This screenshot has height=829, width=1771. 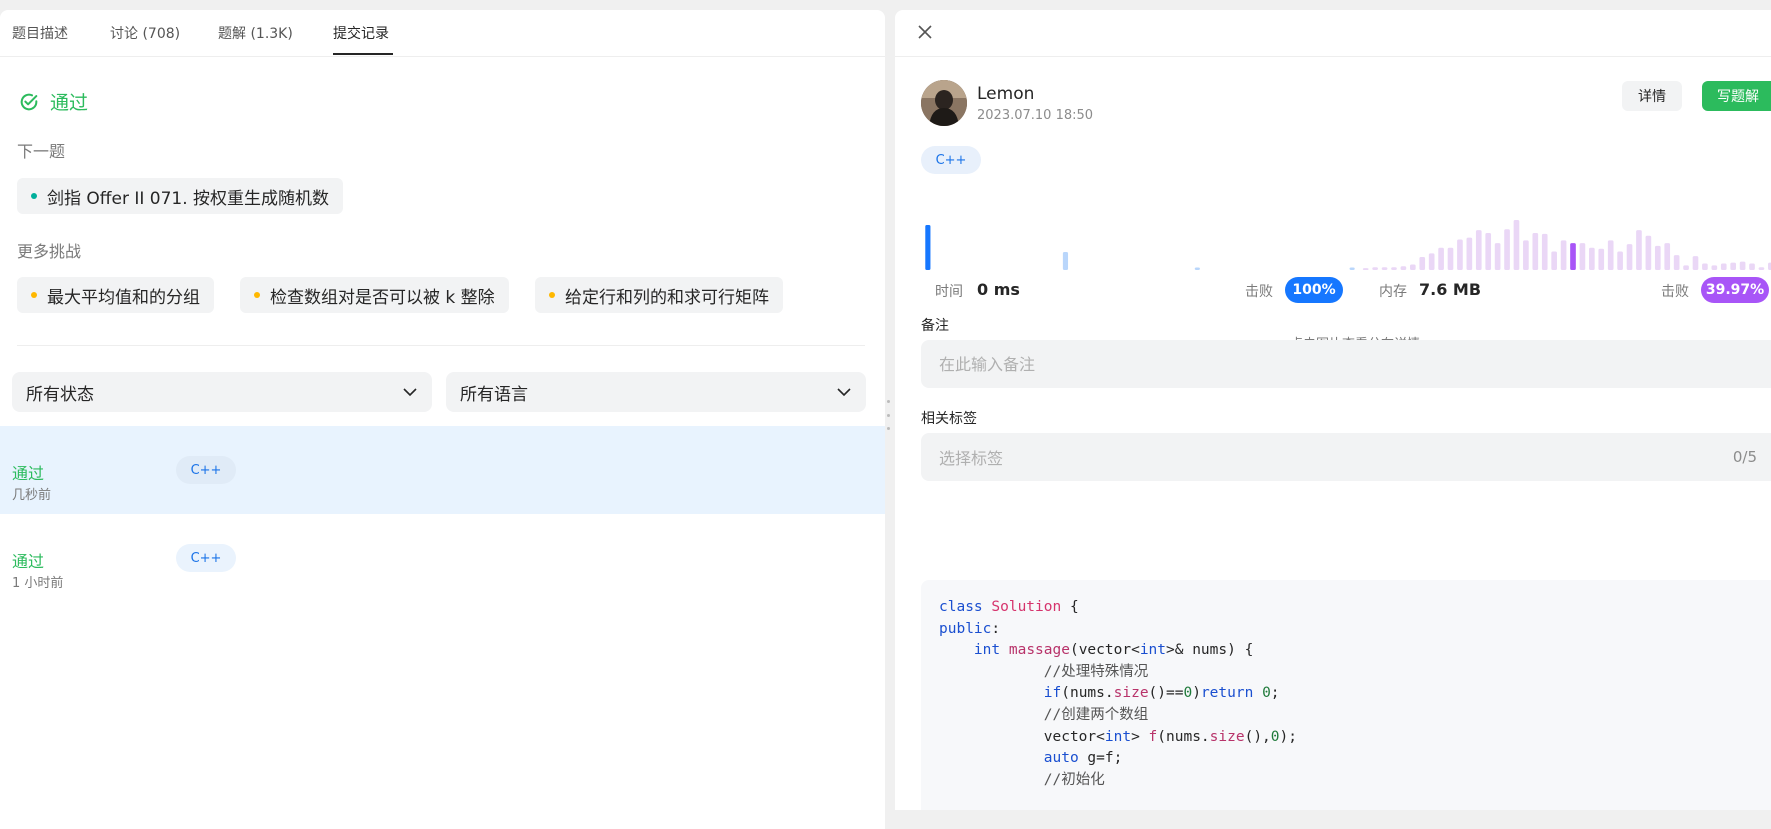 What do you see at coordinates (925, 32) in the screenshot?
I see `close-icon` at bounding box center [925, 32].